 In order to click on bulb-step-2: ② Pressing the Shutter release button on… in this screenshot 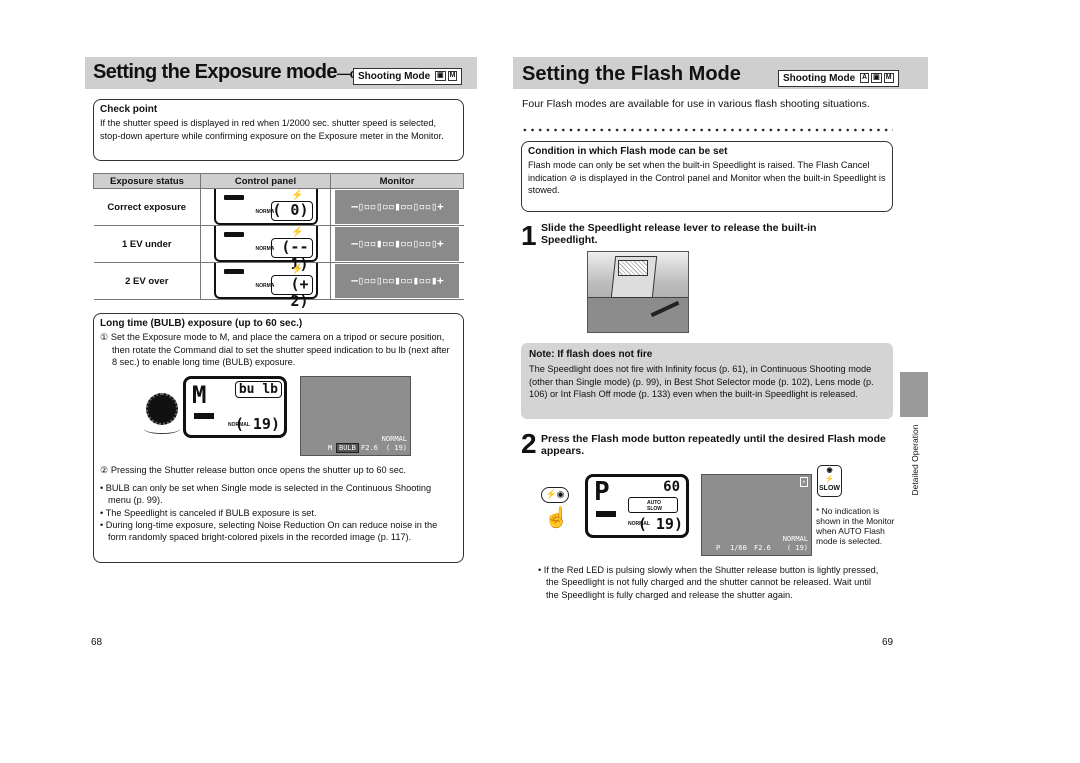, I will do `click(280, 470)`.